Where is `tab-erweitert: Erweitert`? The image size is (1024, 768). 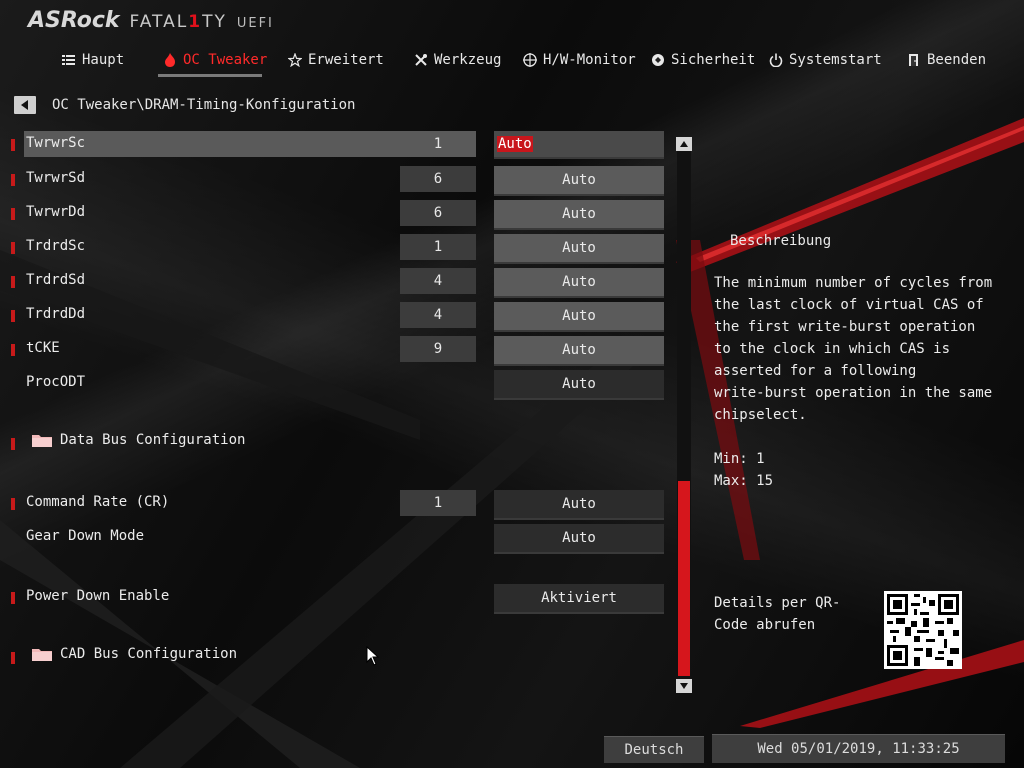 tab-erweitert: Erweitert is located at coordinates (336, 60).